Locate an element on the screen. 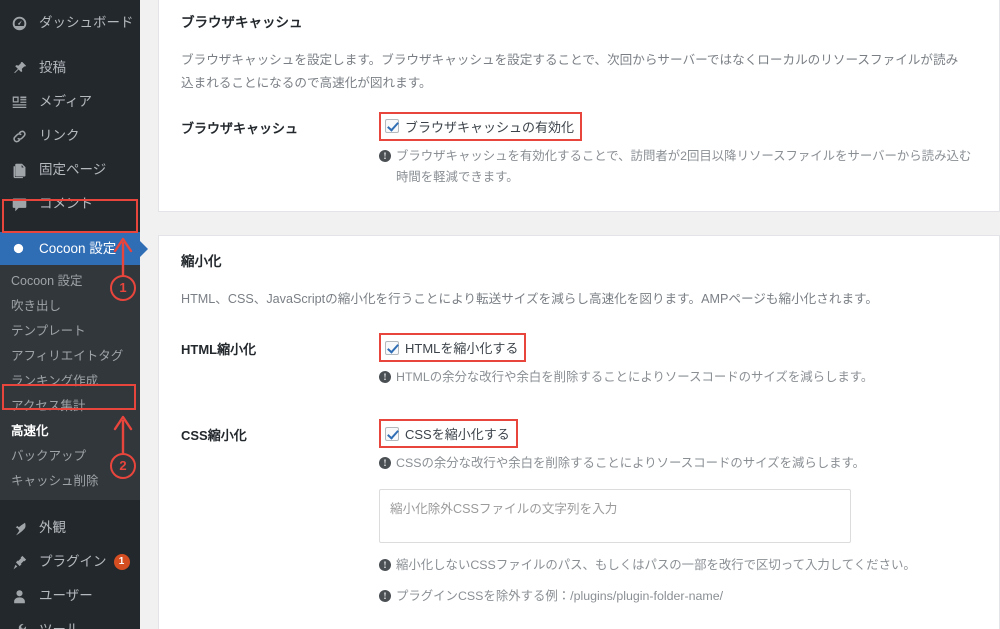  submenu-item-affiliate-tag: アフィリエイトタグ is located at coordinates (70, 356).